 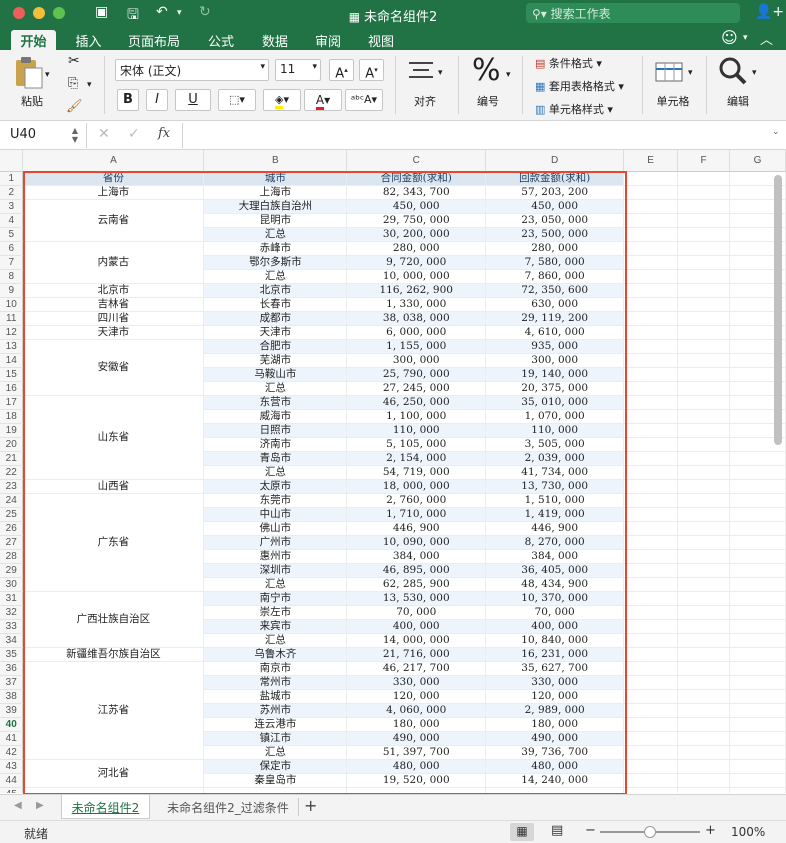 I want to click on payment-amount-cell: 330, 000, so click(x=555, y=682).